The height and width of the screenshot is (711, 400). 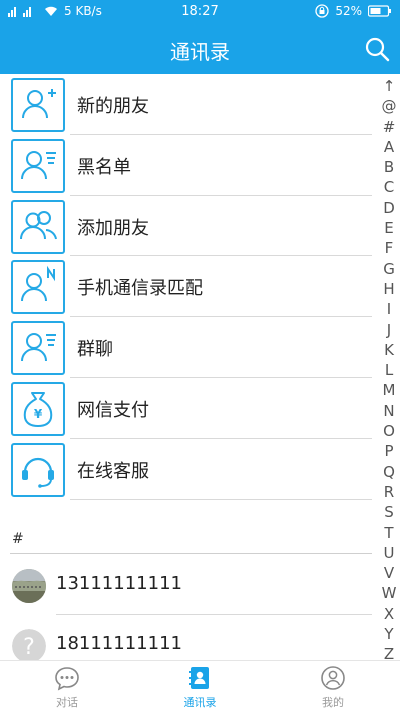 I want to click on battery-icon, so click(x=379, y=11).